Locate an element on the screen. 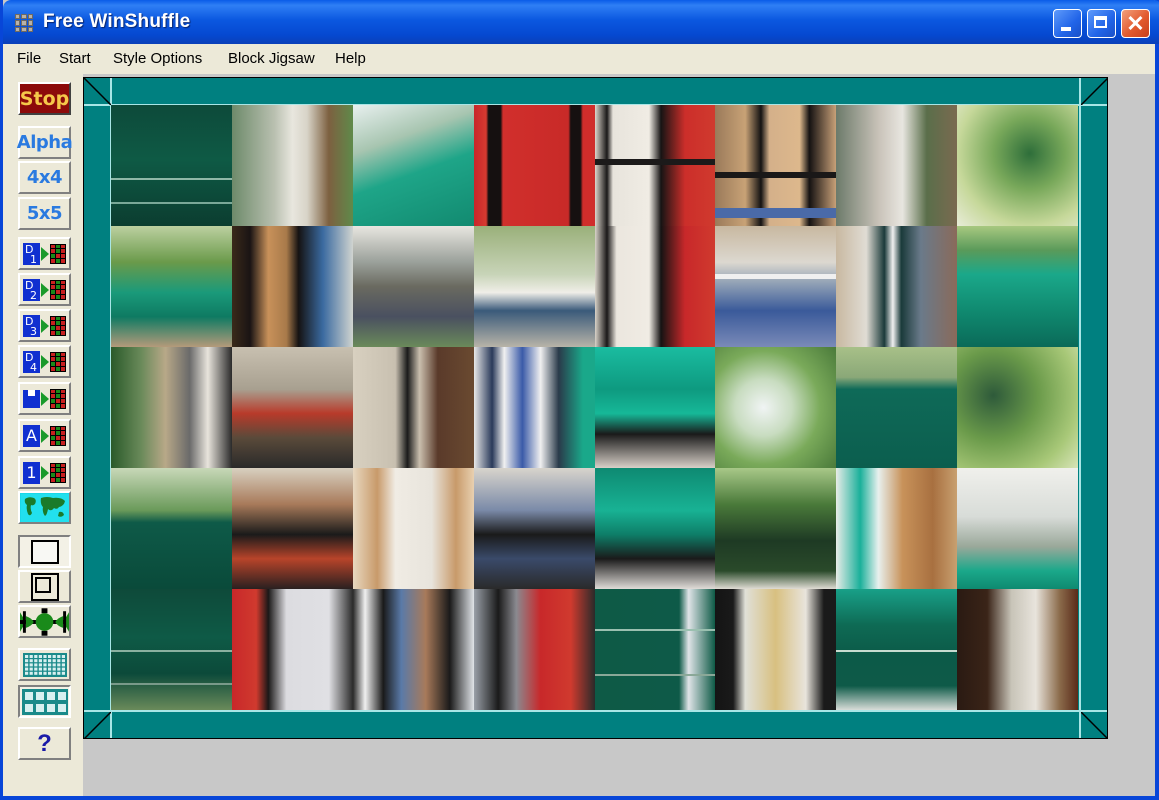 The width and height of the screenshot is (1159, 800). stop-button: Stop is located at coordinates (44, 98).